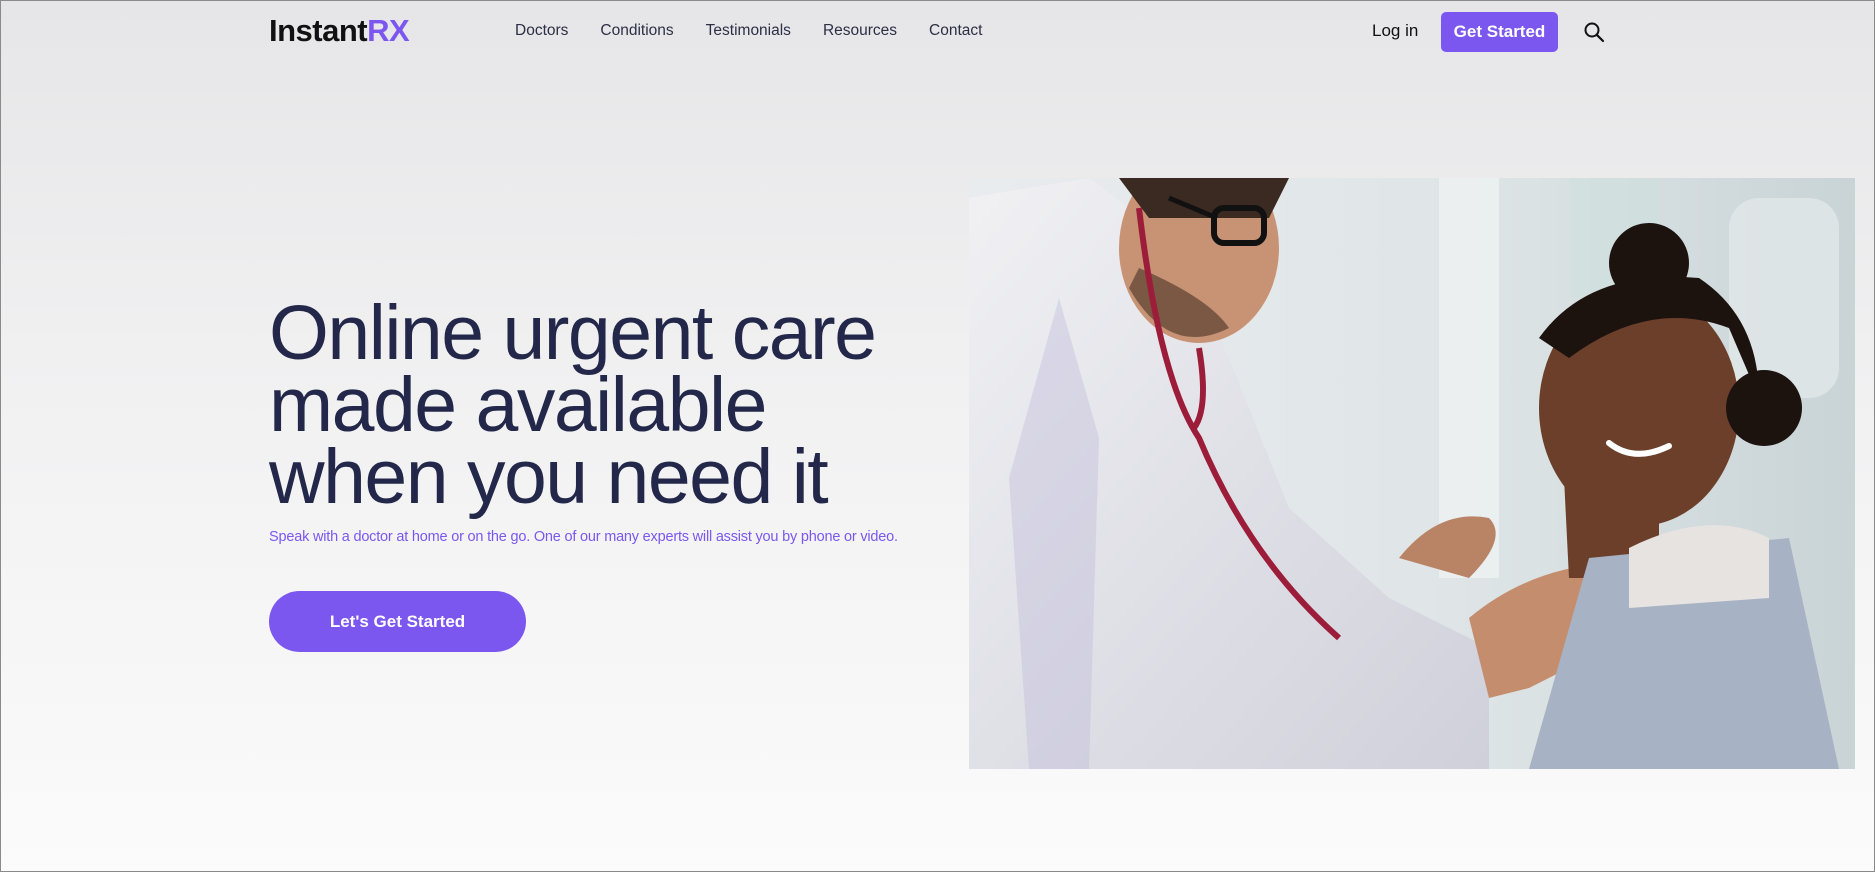 Image resolution: width=1875 pixels, height=872 pixels. Describe the element at coordinates (549, 477) in the screenshot. I see `hero-title-line-3: when you need it` at that location.